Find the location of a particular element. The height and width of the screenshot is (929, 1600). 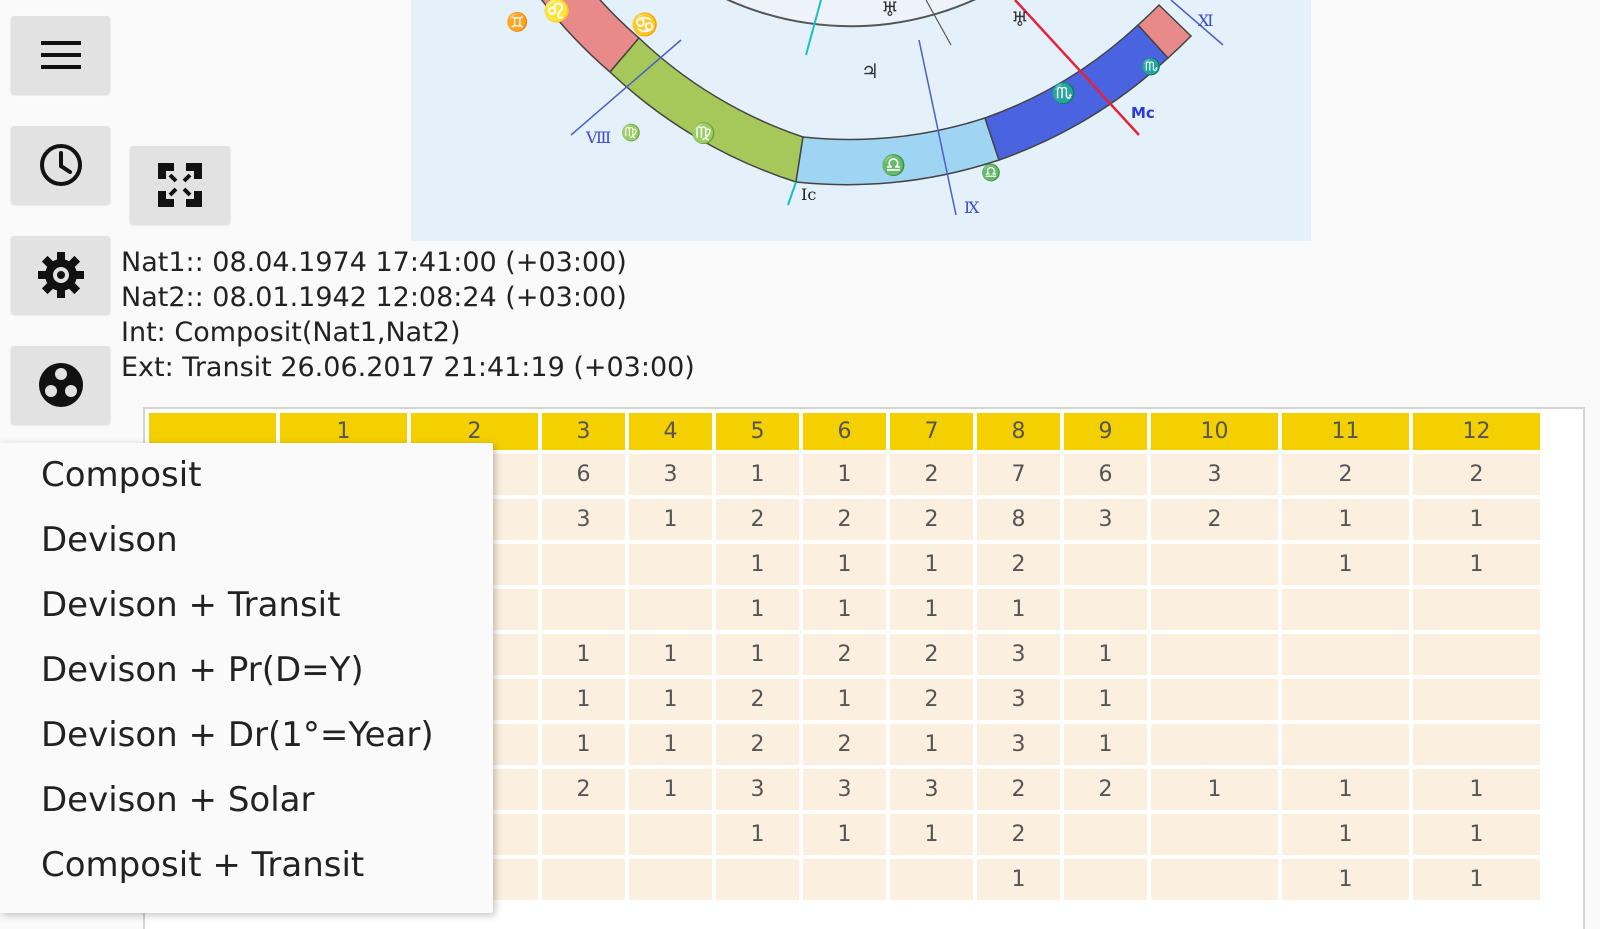

fullscreen-icon is located at coordinates (180, 185).